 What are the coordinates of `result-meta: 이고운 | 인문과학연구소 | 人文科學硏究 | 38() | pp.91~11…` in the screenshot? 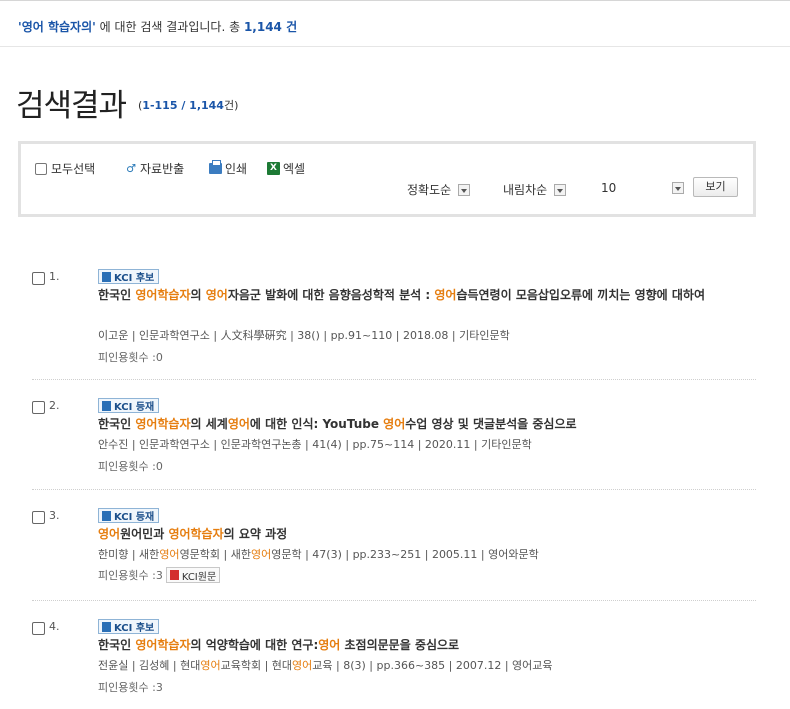 It's located at (304, 335).